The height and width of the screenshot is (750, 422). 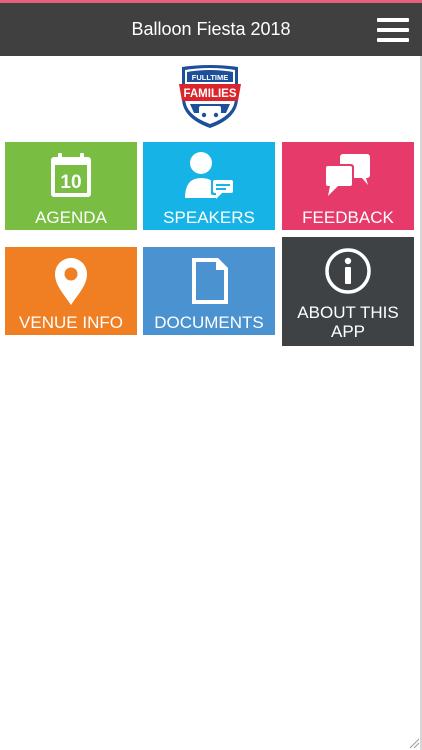 I want to click on tile-feedback-label: FEEDBACK, so click(x=348, y=217).